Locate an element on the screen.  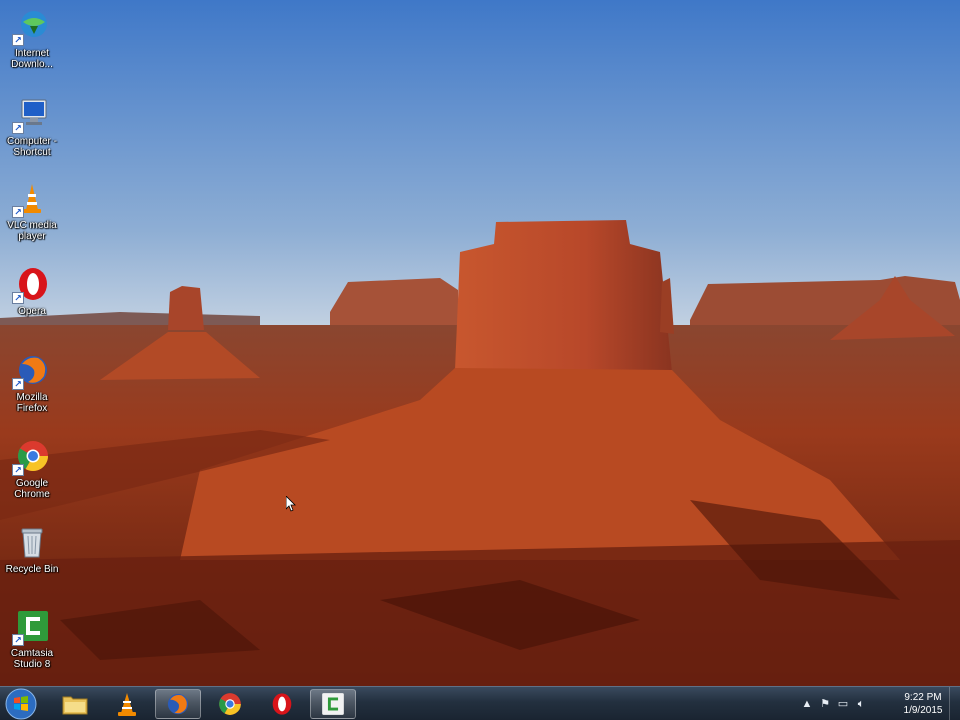
start-button is located at coordinates (21, 704).